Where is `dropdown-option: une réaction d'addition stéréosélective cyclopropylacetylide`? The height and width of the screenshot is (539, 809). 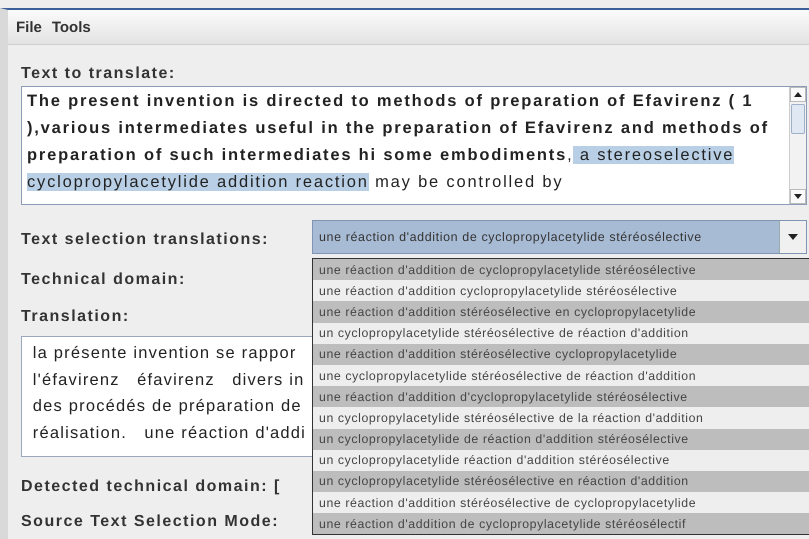 dropdown-option: une réaction d'addition stéréosélective cyclopropylacetylide is located at coordinates (561, 354).